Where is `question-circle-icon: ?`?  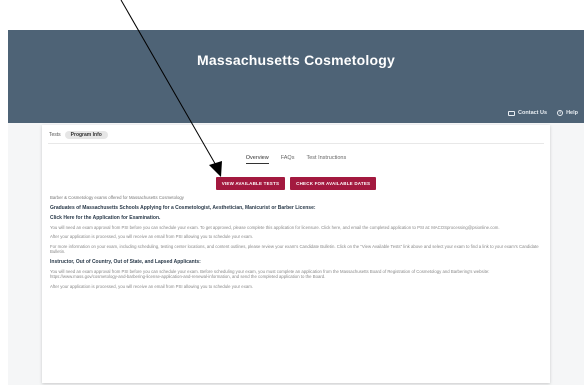 question-circle-icon: ? is located at coordinates (560, 113).